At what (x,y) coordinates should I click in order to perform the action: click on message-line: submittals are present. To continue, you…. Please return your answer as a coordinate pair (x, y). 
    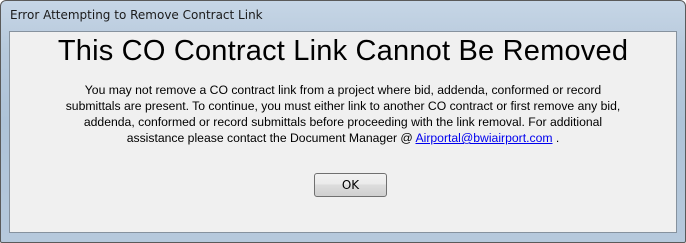
    Looking at the image, I should click on (343, 106).